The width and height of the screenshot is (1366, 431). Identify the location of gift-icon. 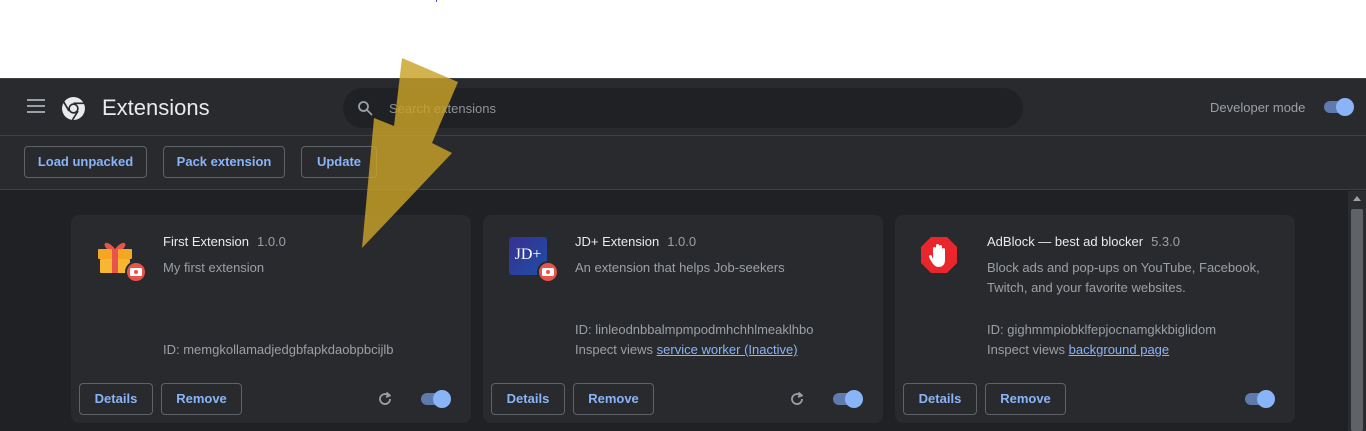
(121, 259).